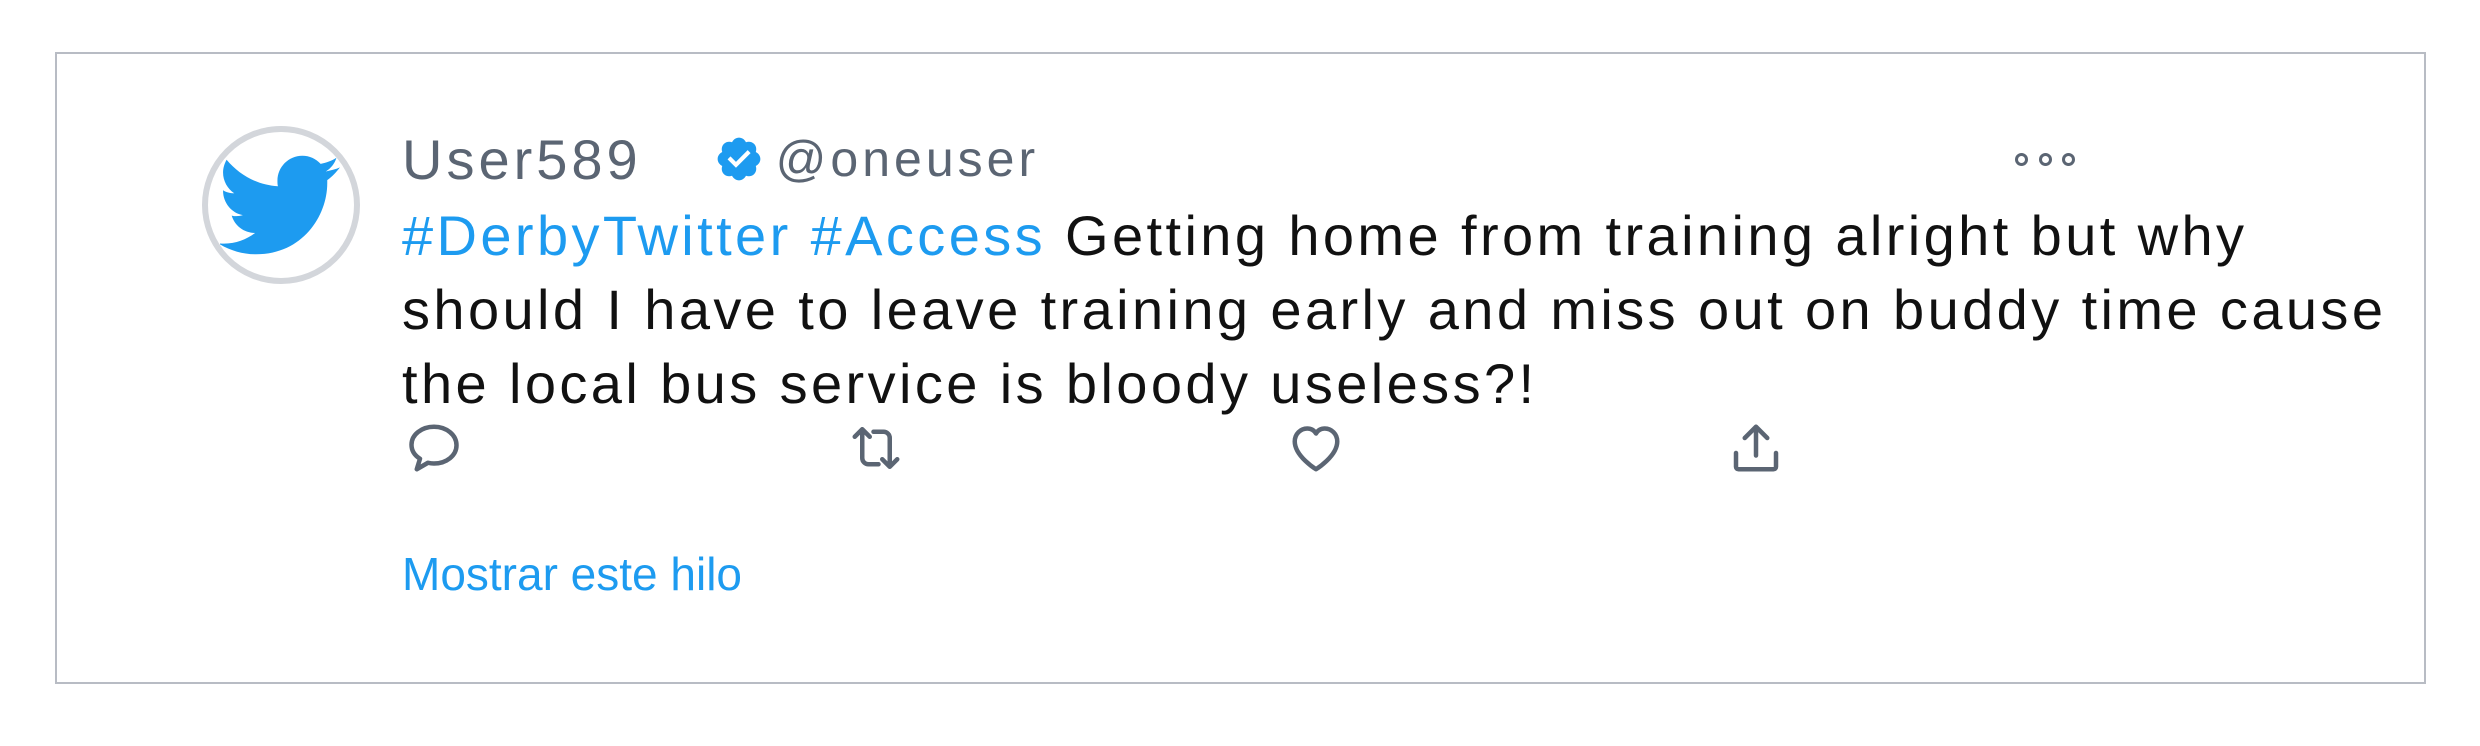 This screenshot has height=746, width=2480. Describe the element at coordinates (572, 574) in the screenshot. I see `show-thread-link: Mostrar este hilo` at that location.